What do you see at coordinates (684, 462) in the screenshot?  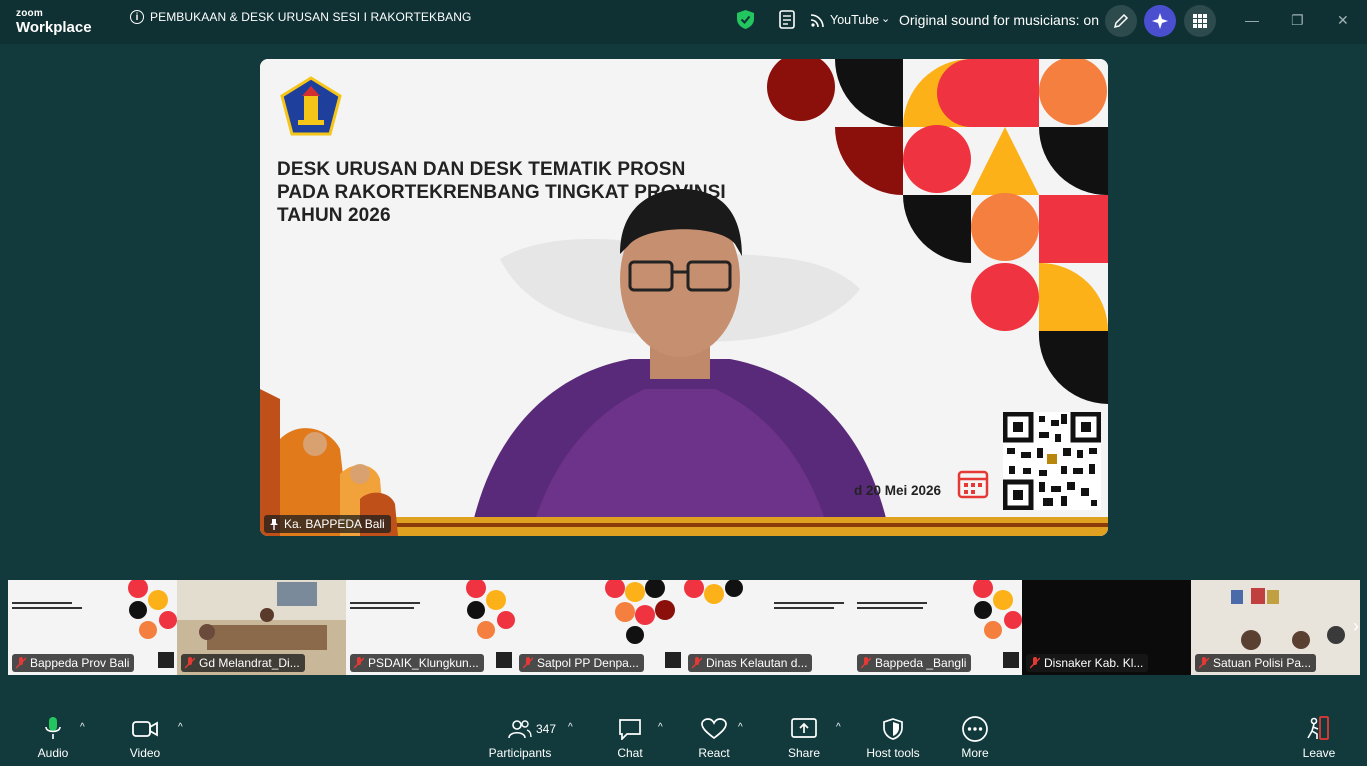 I see `balinese-dancers-decoration` at bounding box center [684, 462].